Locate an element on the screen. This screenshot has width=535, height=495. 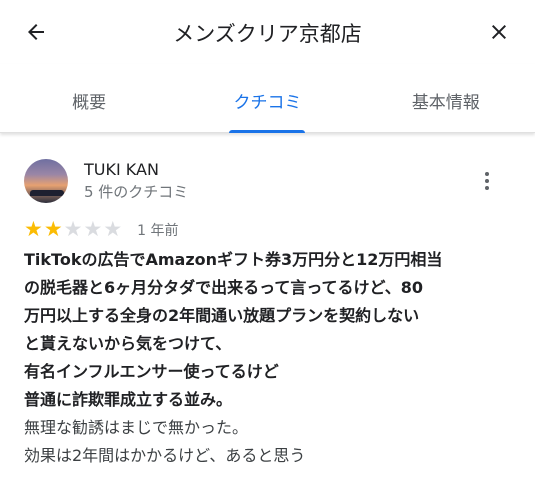
review-text-line: 無理な勧誘はまじで無かった。 is located at coordinates (136, 427).